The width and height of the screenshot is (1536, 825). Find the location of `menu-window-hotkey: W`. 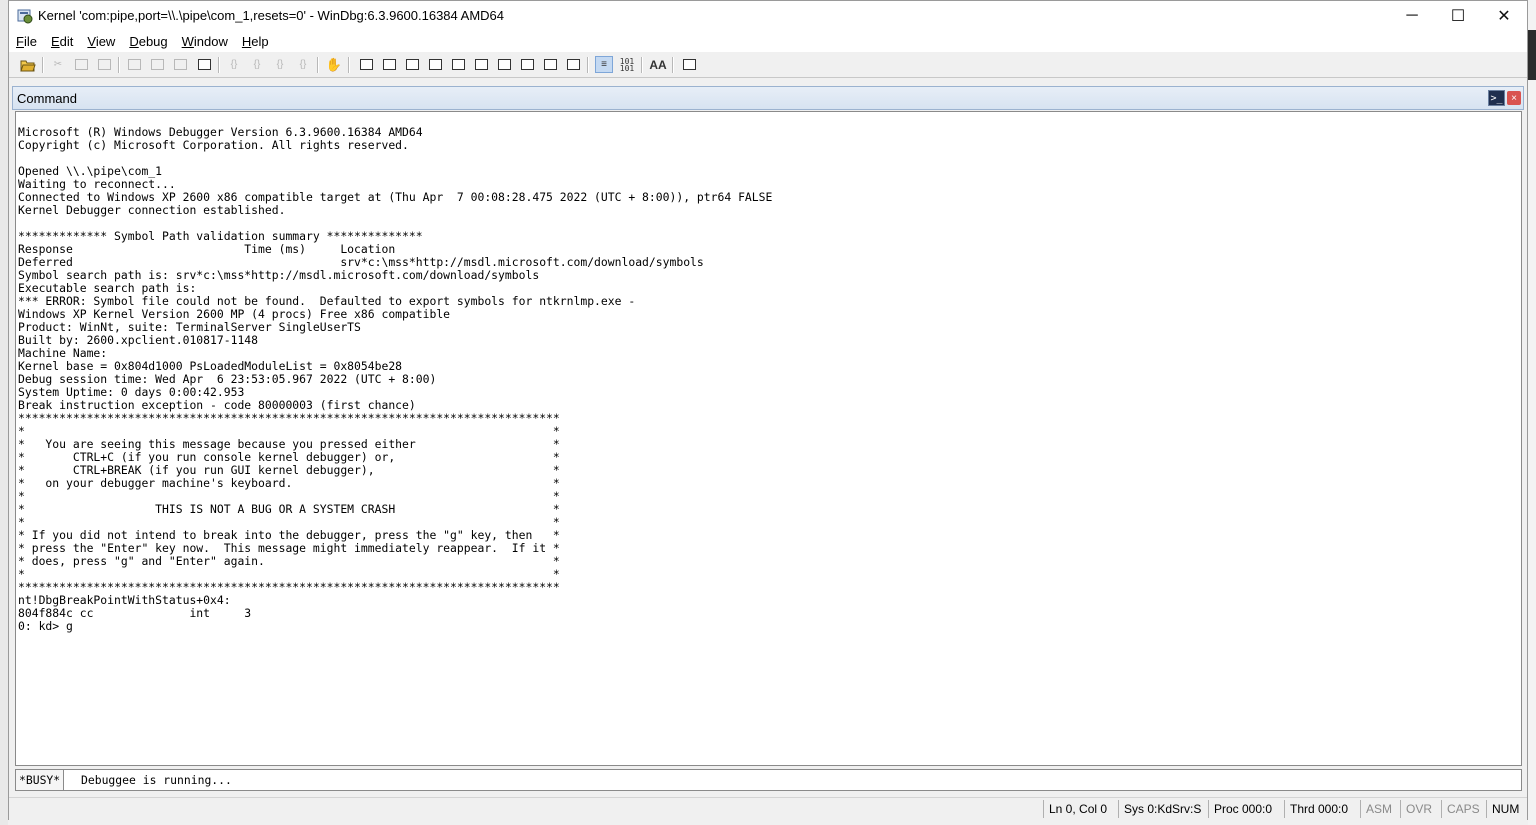

menu-window-hotkey: W is located at coordinates (187, 41).